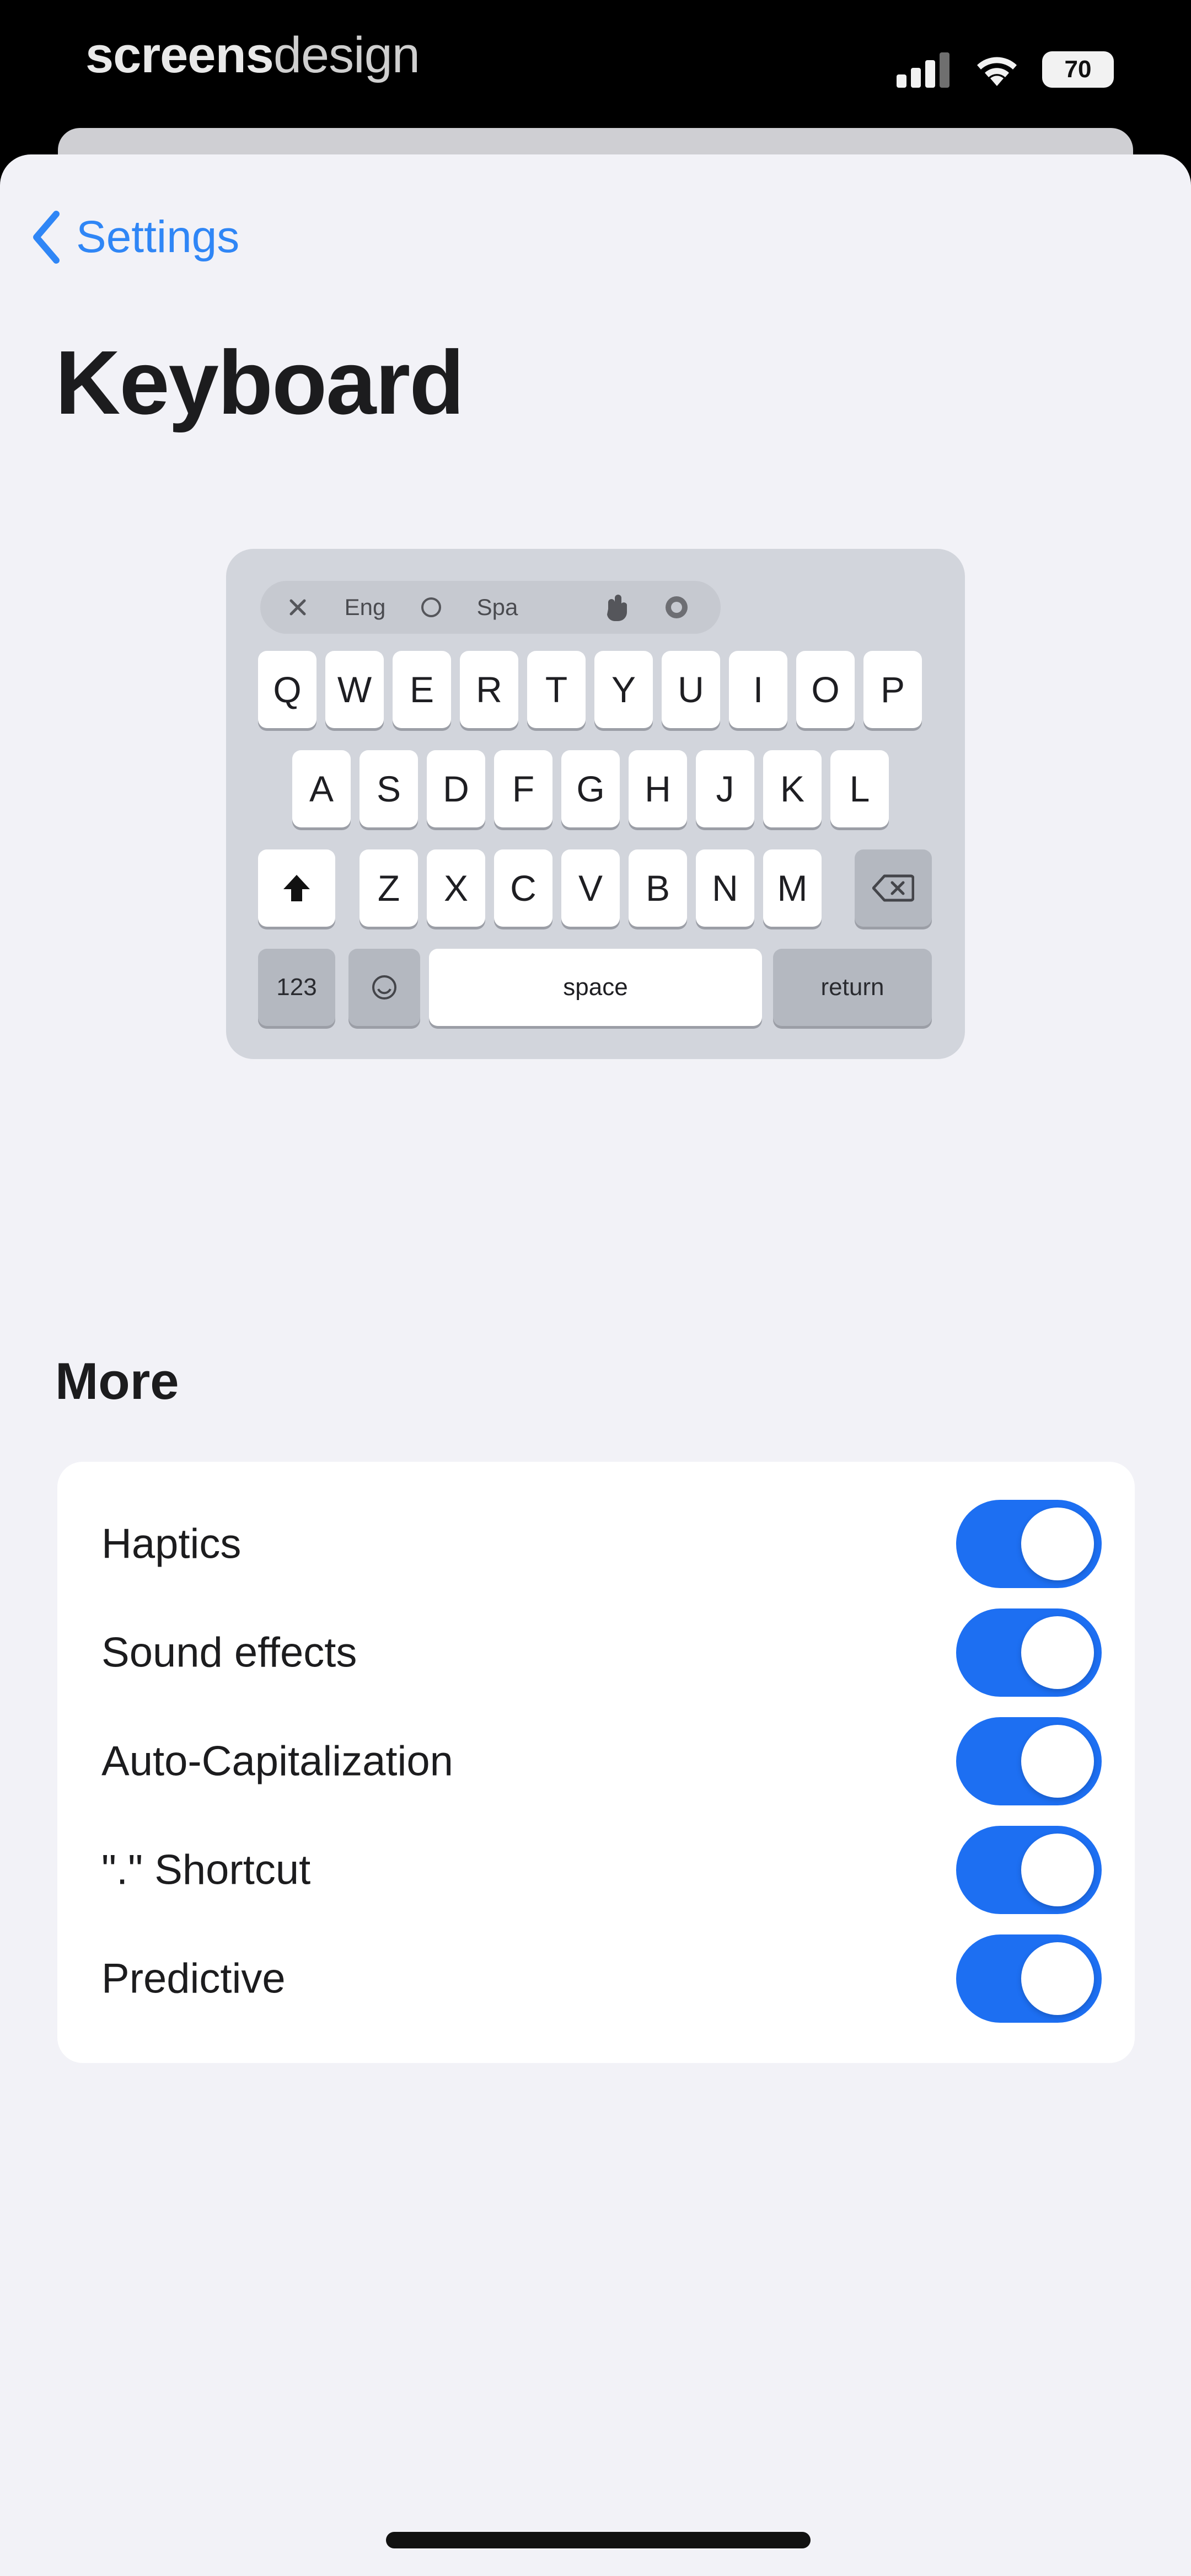 The height and width of the screenshot is (2576, 1191). I want to click on setting-label: "." Shortcut, so click(206, 1869).